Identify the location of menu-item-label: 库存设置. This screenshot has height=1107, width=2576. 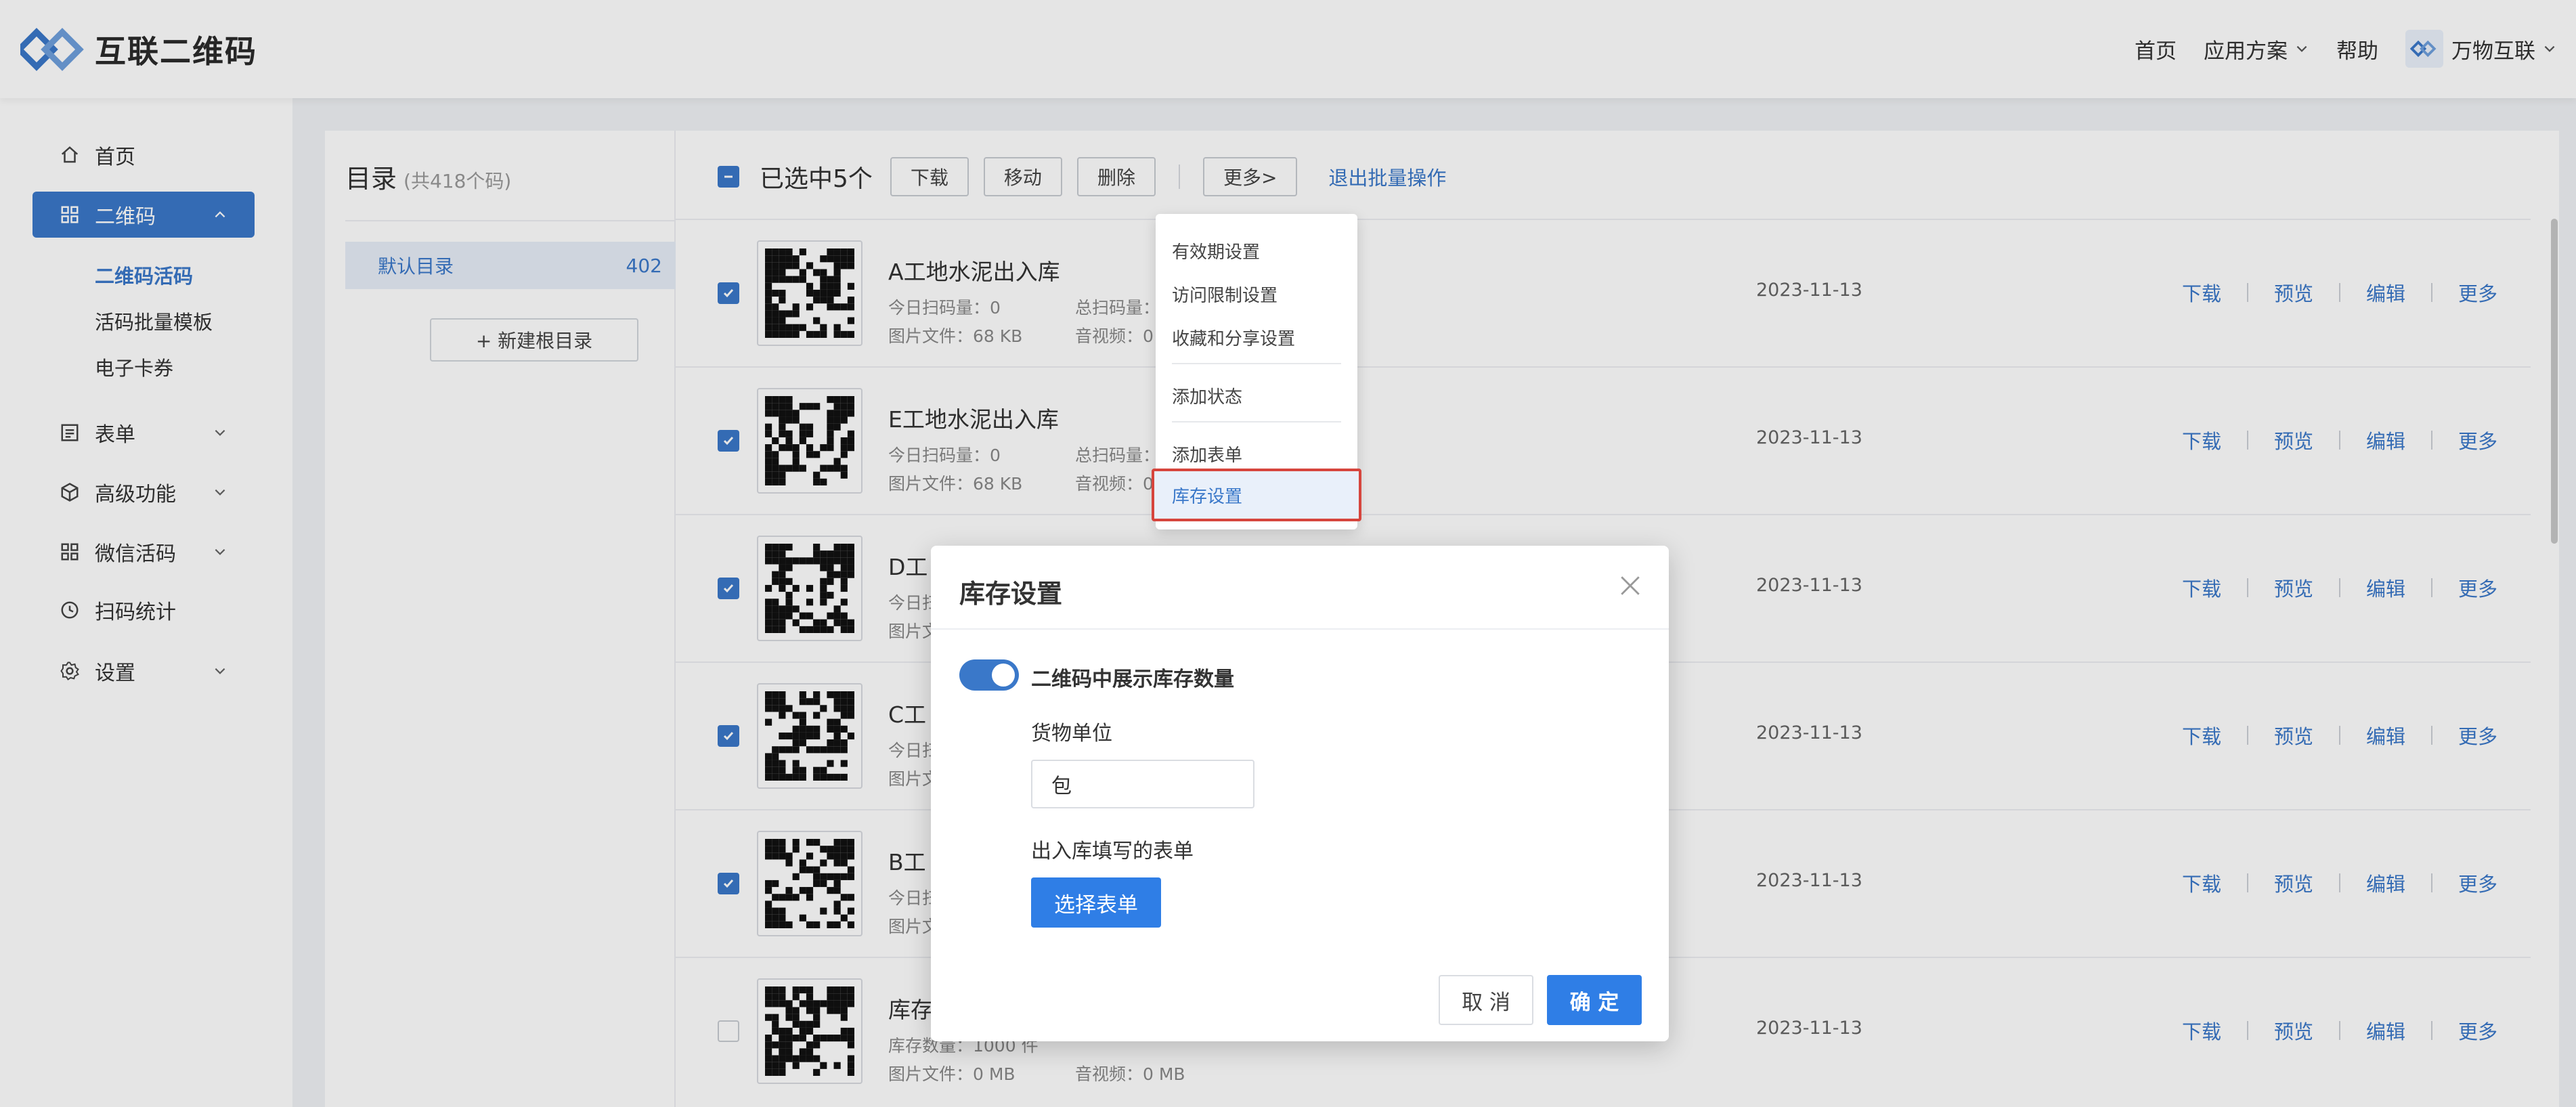
(1207, 496).